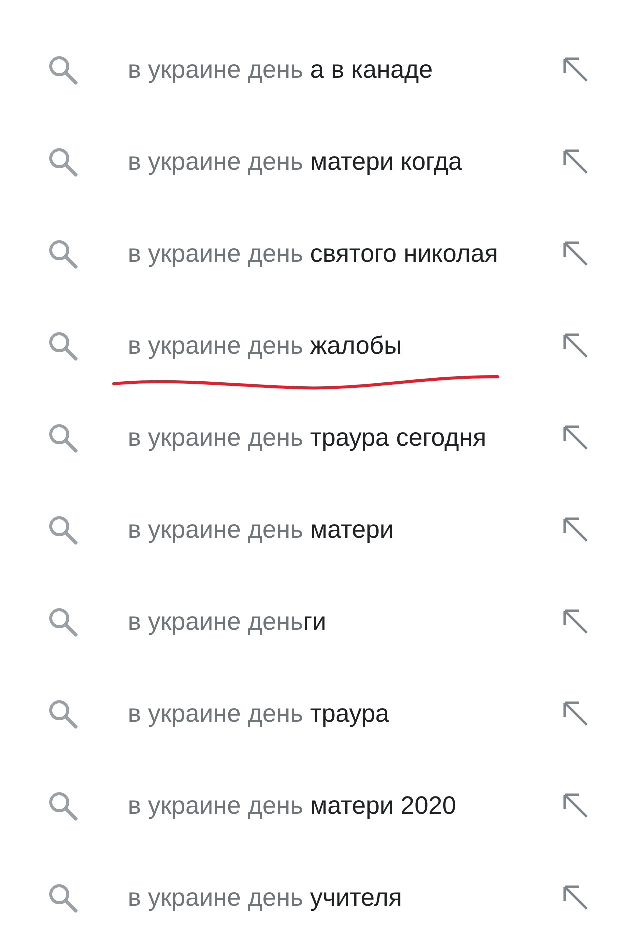  What do you see at coordinates (328, 898) in the screenshot?
I see `suggestion-text: в украине день учителя` at bounding box center [328, 898].